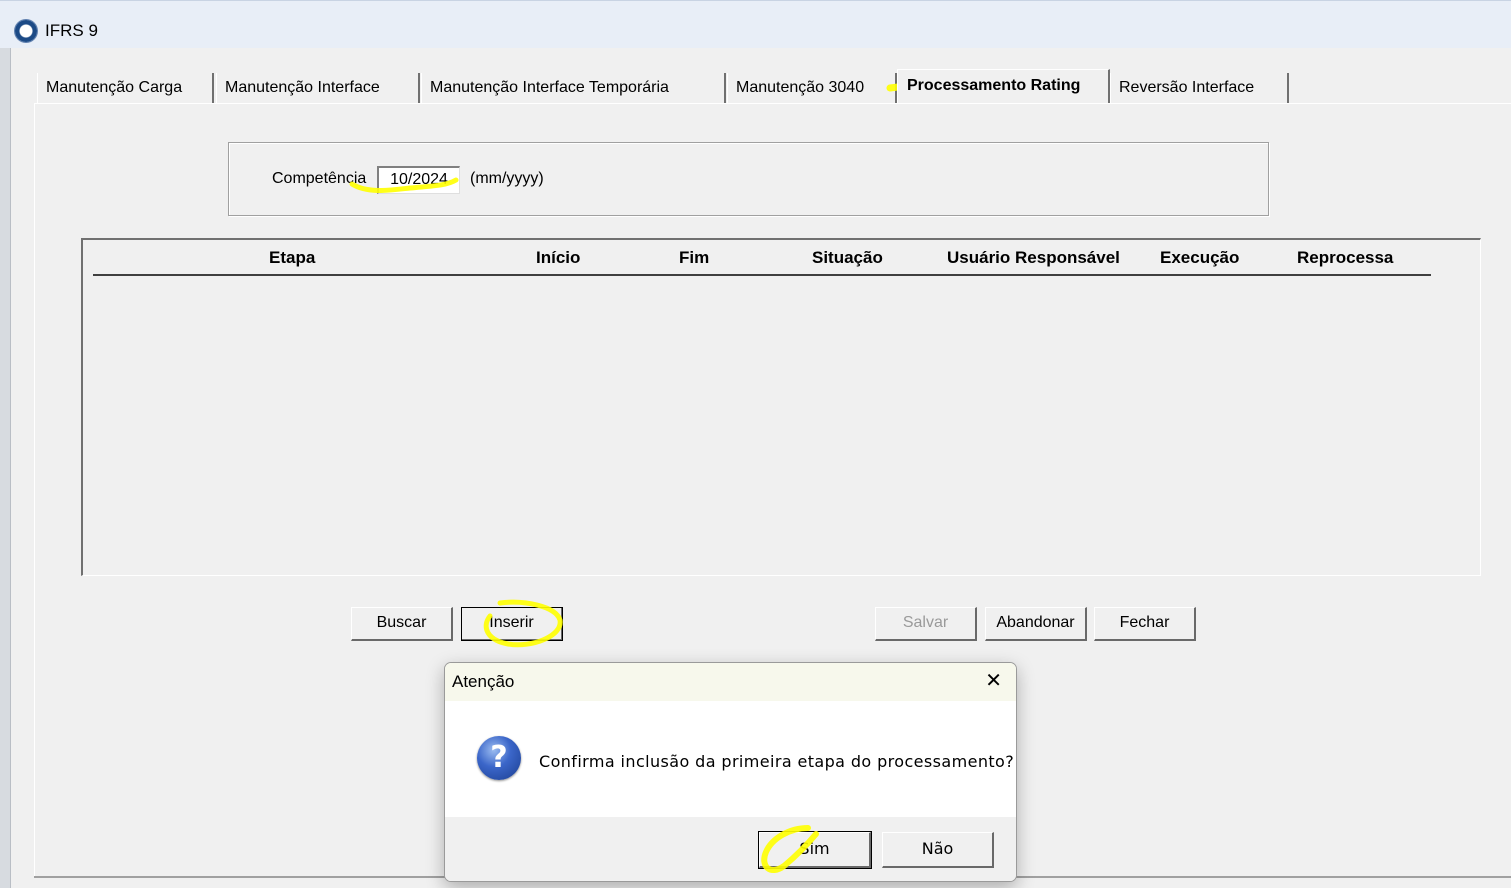  What do you see at coordinates (292, 258) in the screenshot?
I see `column-header-etapa: Etapa` at bounding box center [292, 258].